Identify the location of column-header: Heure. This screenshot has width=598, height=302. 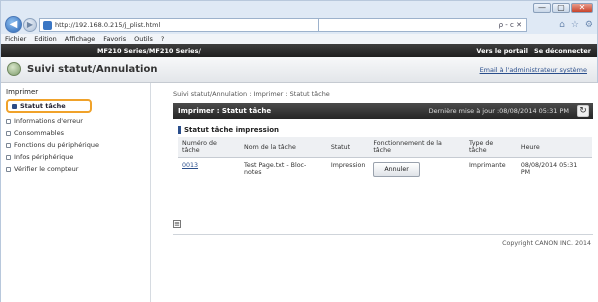
(554, 147).